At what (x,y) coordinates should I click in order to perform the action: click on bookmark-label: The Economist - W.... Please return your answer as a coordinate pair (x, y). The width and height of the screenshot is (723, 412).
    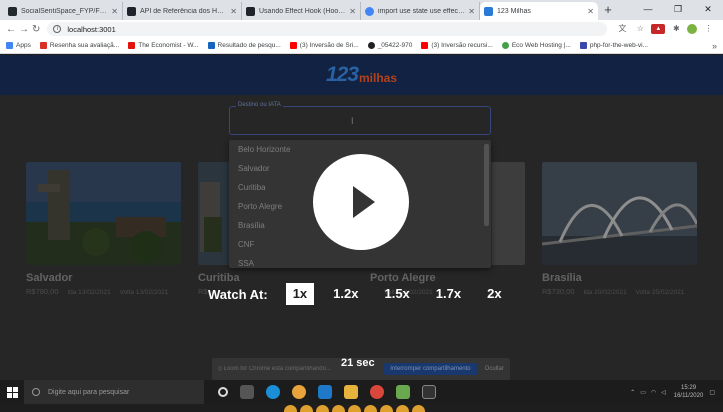
    Looking at the image, I should click on (168, 45).